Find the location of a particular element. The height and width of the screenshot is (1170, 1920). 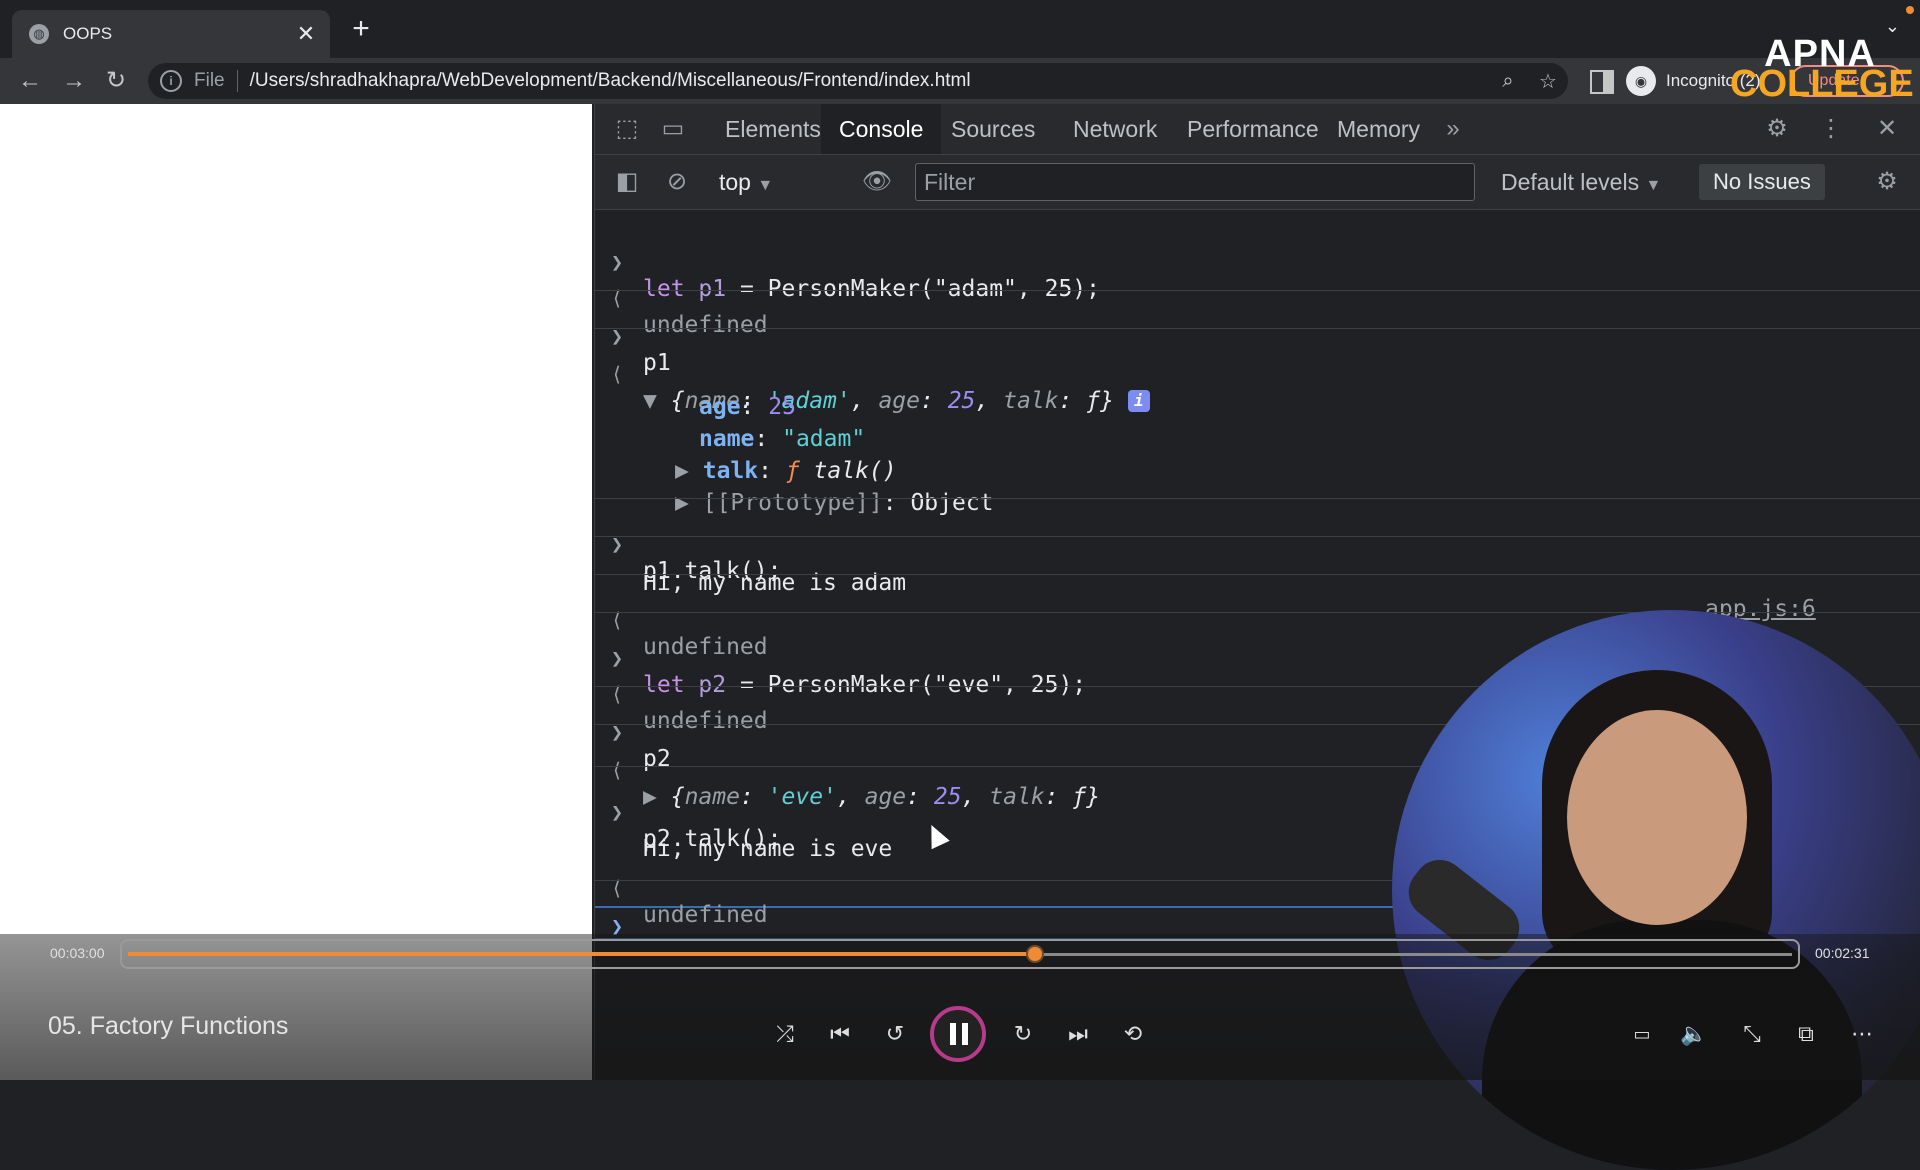

rewind-icon: ↺ is located at coordinates (895, 1034).